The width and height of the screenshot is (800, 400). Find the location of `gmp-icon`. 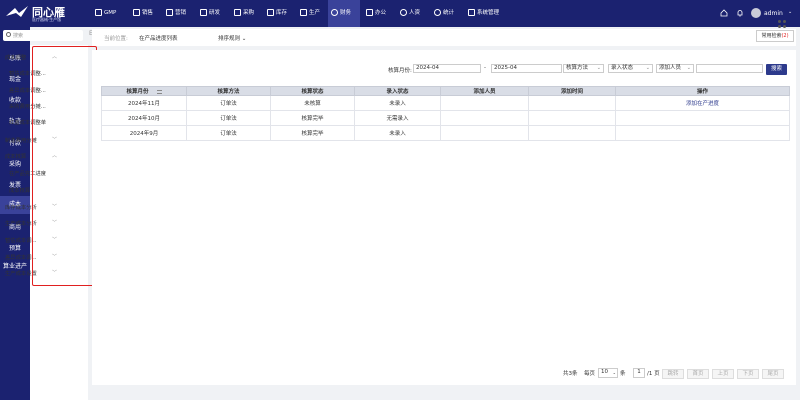

gmp-icon is located at coordinates (98, 12).